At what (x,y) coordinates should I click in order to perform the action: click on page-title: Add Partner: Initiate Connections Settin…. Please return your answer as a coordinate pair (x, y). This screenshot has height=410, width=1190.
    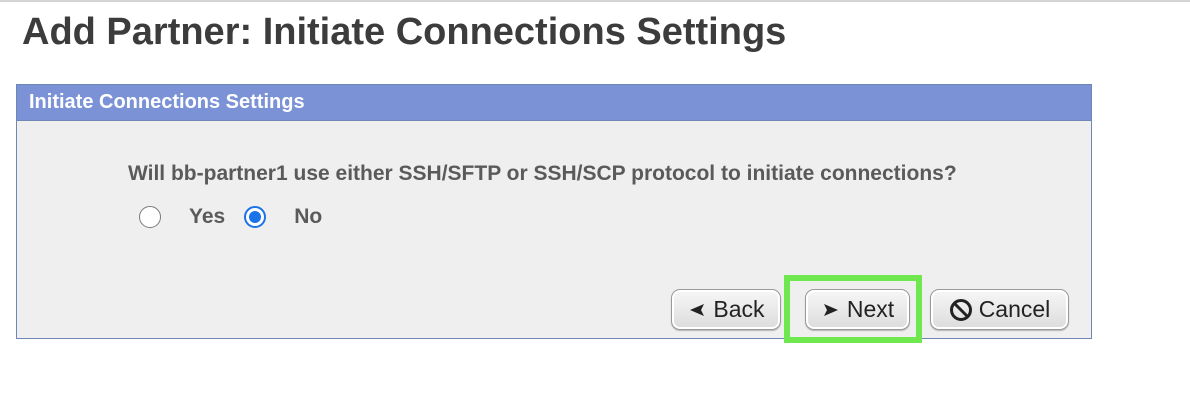
    Looking at the image, I should click on (404, 32).